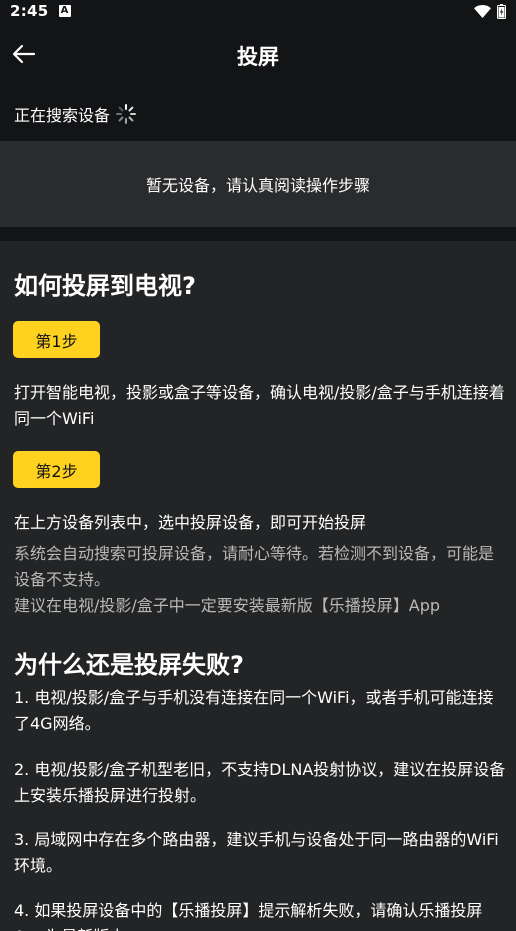 The width and height of the screenshot is (516, 931). Describe the element at coordinates (256, 852) in the screenshot. I see `faq-item: 3. 局域网中存在多个路由器，建议手机与设备处于同一路由器的WiFi环境。` at that location.